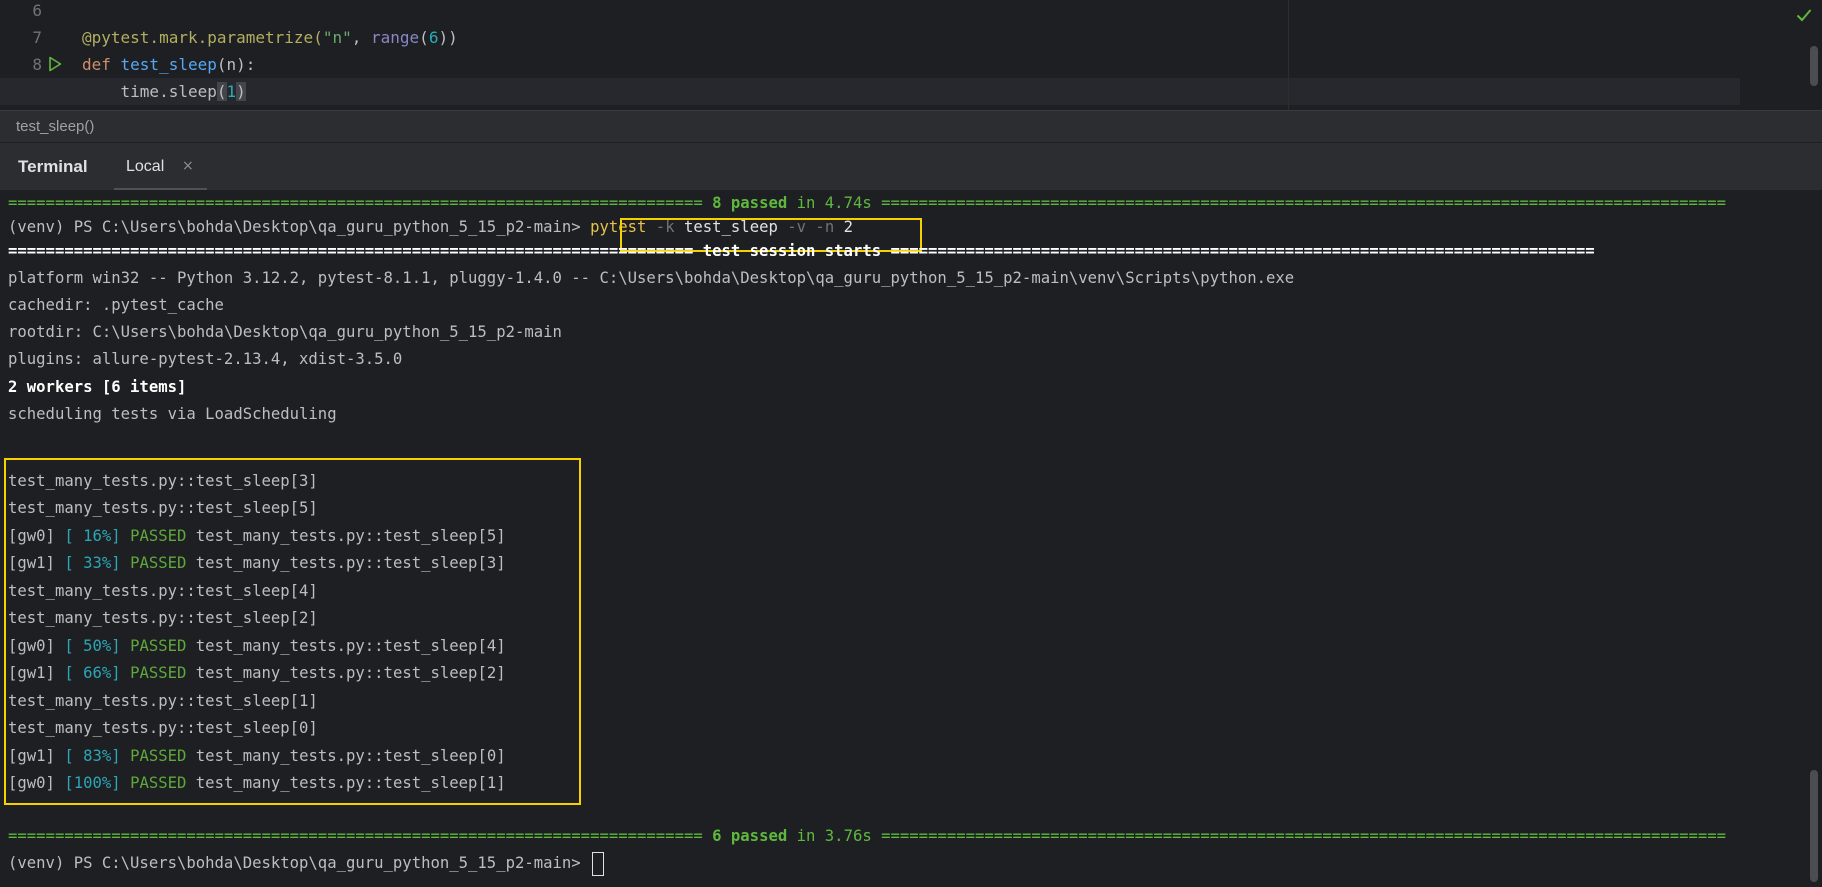  Describe the element at coordinates (145, 166) in the screenshot. I see `tab-label: Local` at that location.